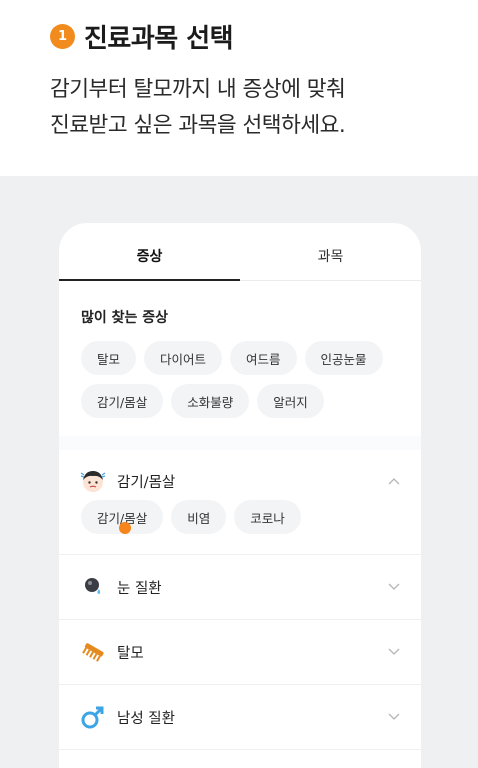 The width and height of the screenshot is (478, 768). What do you see at coordinates (394, 481) in the screenshot?
I see `chevron-up-icon` at bounding box center [394, 481].